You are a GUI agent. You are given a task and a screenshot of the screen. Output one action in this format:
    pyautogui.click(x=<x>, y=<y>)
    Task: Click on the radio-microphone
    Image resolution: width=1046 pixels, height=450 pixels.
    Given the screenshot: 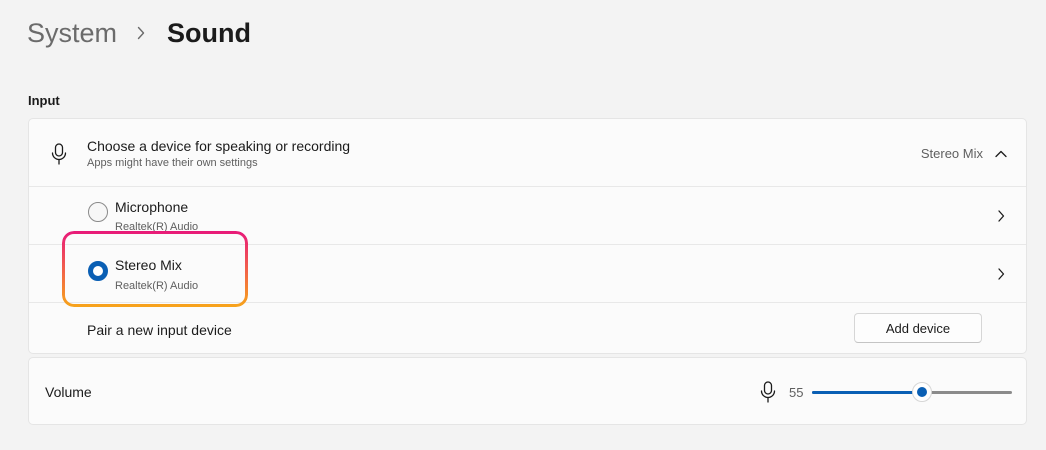 What is the action you would take?
    pyautogui.click(x=98, y=212)
    